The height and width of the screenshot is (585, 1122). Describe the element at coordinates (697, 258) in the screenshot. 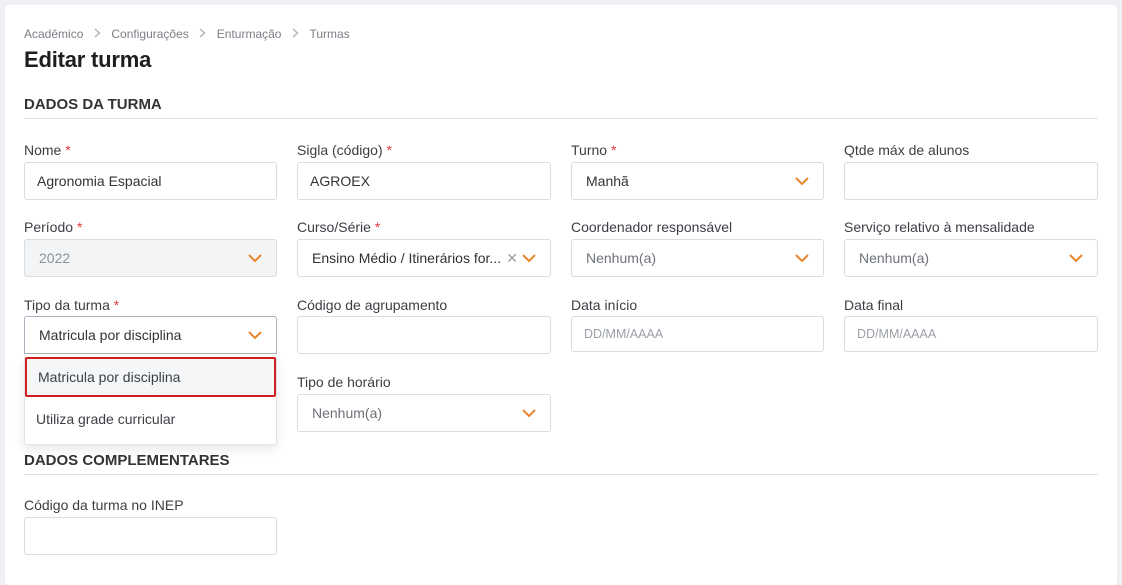

I see `coordenador-select: Nenhum(a)` at that location.